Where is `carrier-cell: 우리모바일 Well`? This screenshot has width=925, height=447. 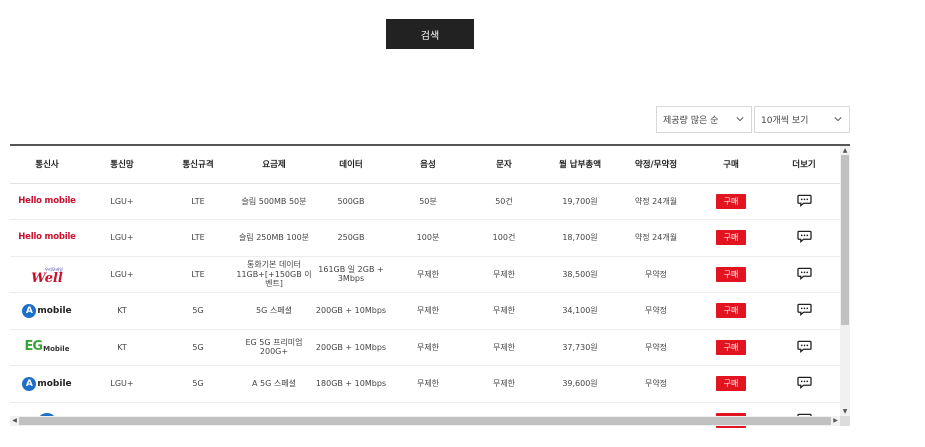
carrier-cell: 우리모바일 Well is located at coordinates (47, 274).